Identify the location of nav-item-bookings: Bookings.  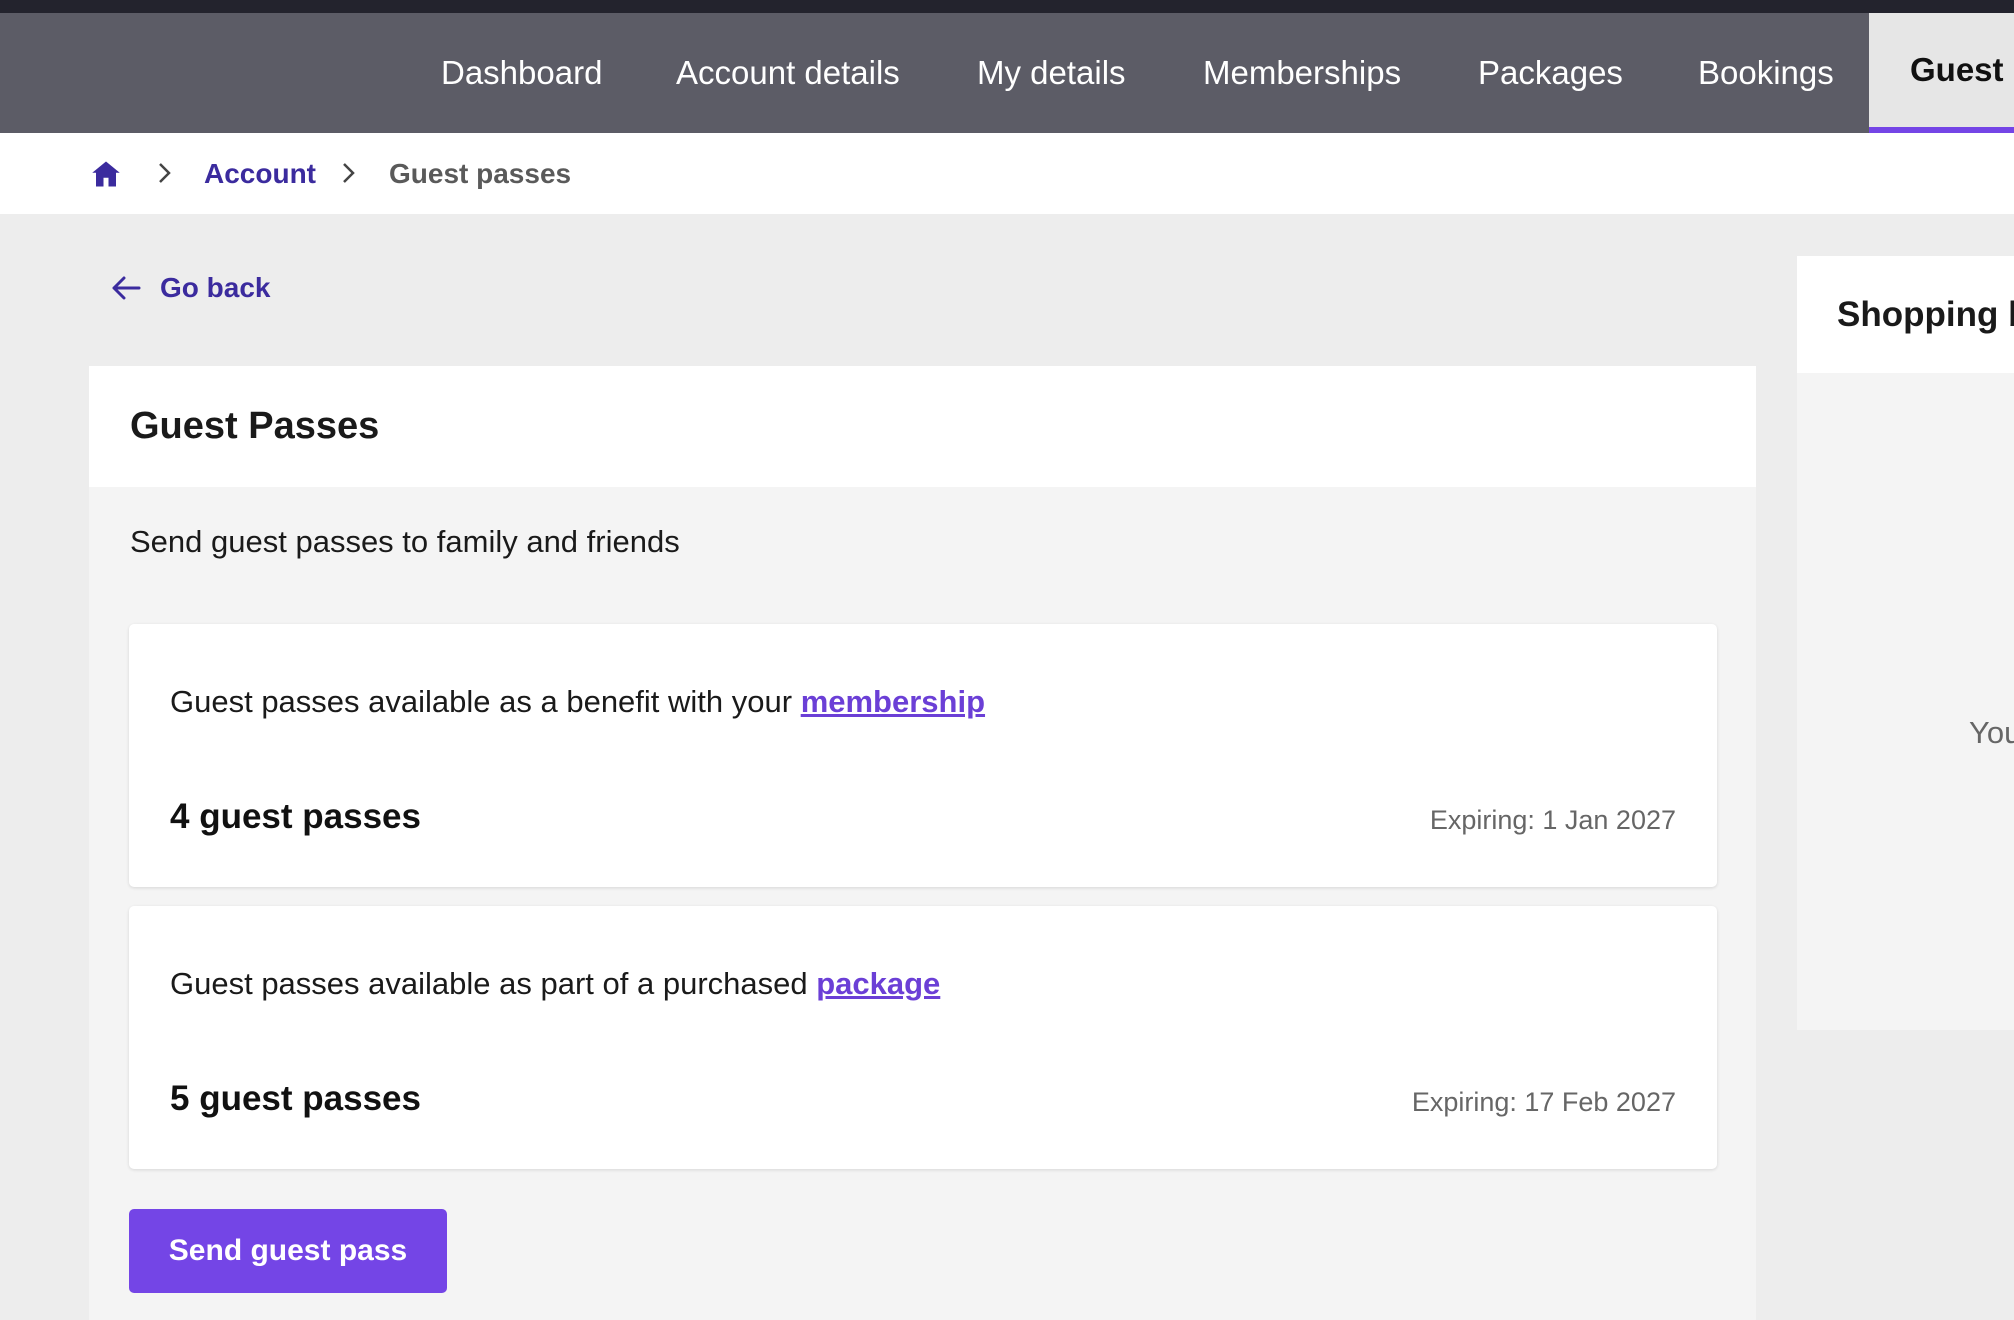
(1766, 73).